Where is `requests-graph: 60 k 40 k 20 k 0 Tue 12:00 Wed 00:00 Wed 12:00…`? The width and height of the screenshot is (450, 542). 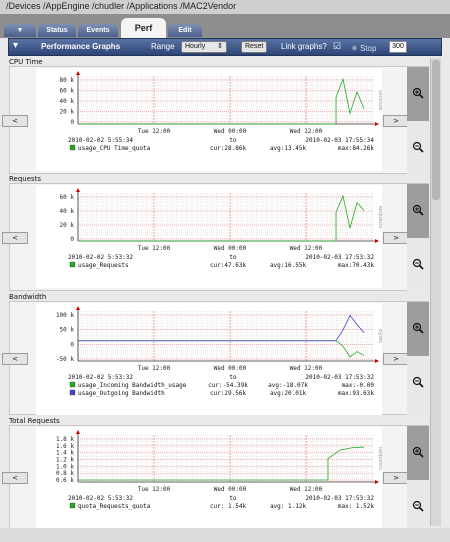
requests-graph: 60 k 40 k 20 k 0 Tue 12:00 Wed 00:00 Wed 12:00… is located at coordinates (209, 236).